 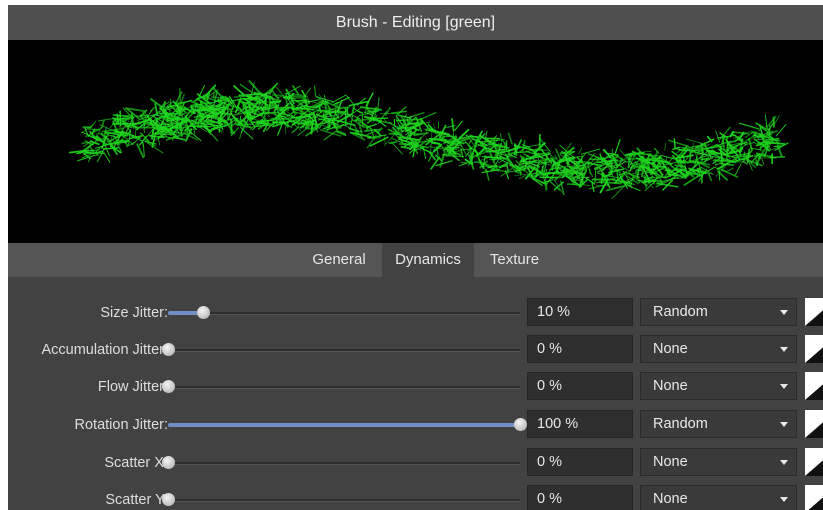 What do you see at coordinates (718, 386) in the screenshot?
I see `flow-jitter-mode-dropdown: None` at bounding box center [718, 386].